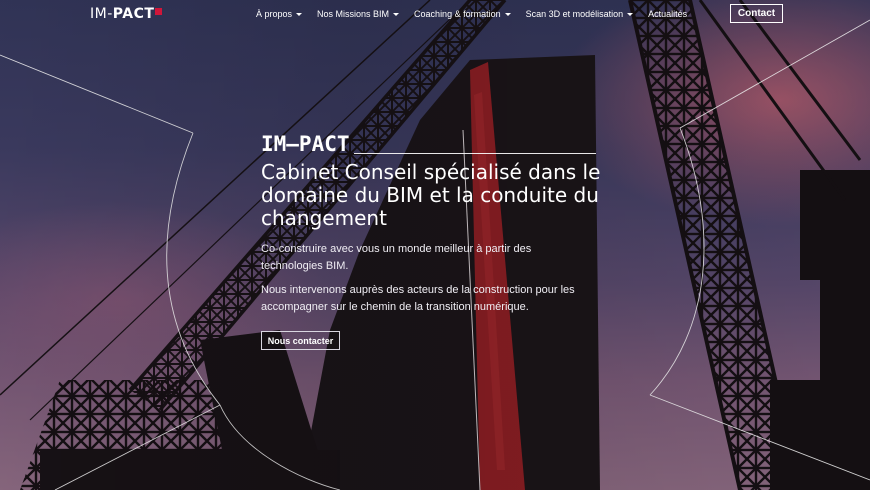 The width and height of the screenshot is (870, 490). I want to click on nav-item-label: Nos Missions BIM, so click(353, 14).